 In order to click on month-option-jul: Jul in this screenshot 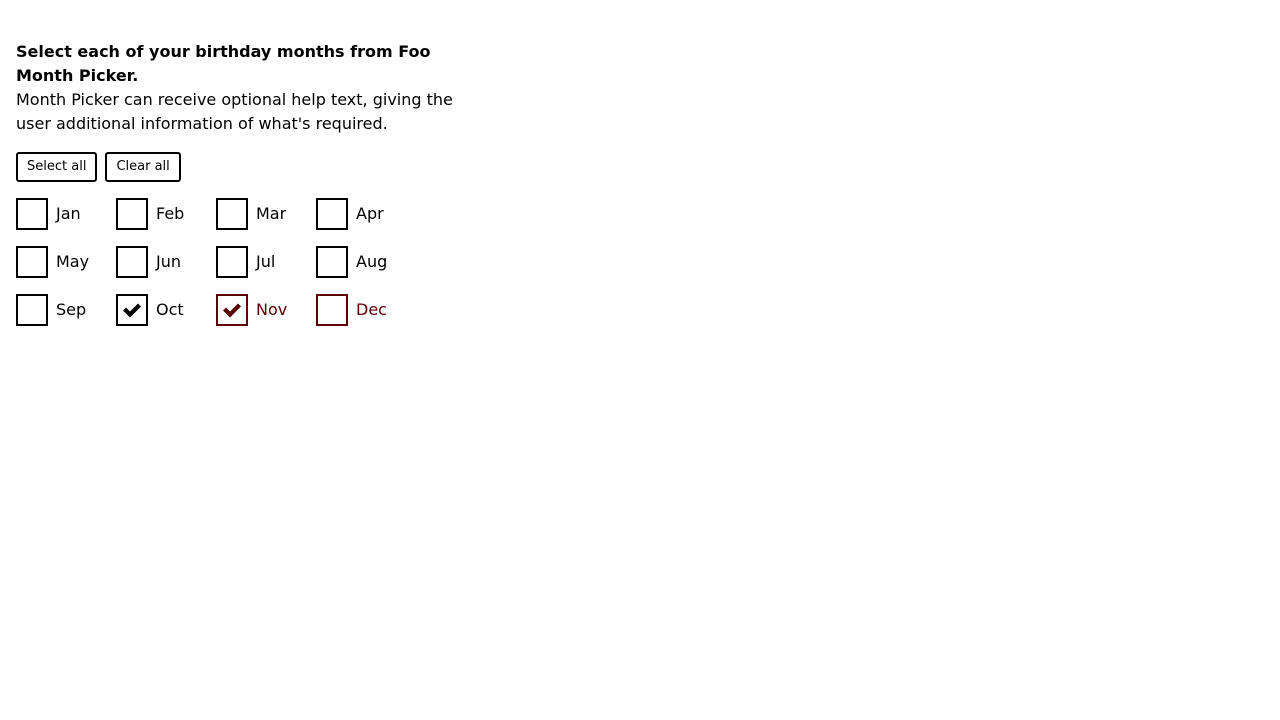, I will do `click(266, 262)`.